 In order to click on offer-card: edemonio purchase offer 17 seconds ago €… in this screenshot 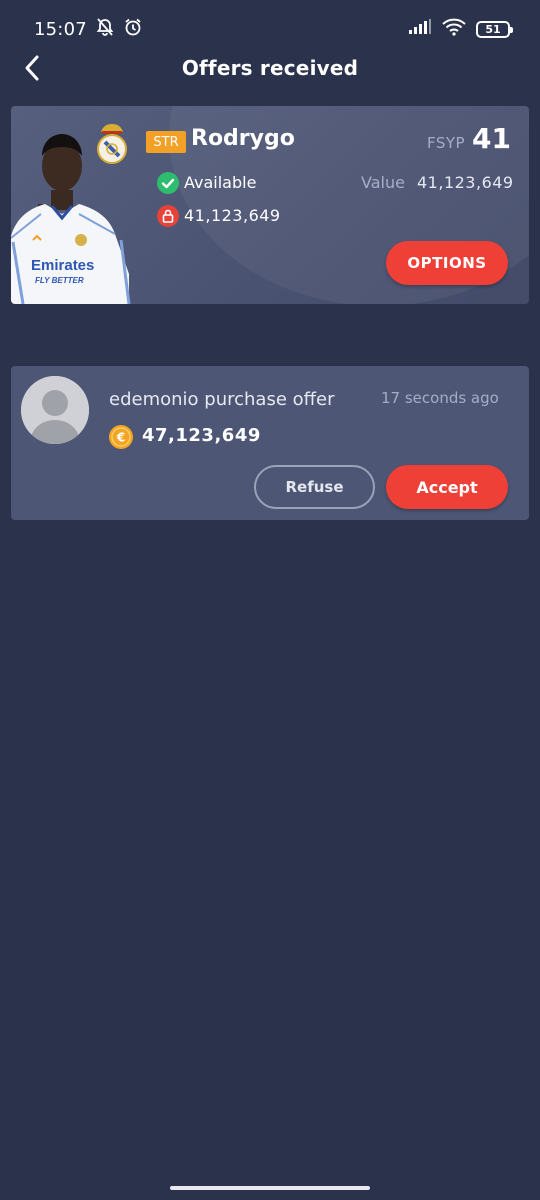, I will do `click(270, 443)`.